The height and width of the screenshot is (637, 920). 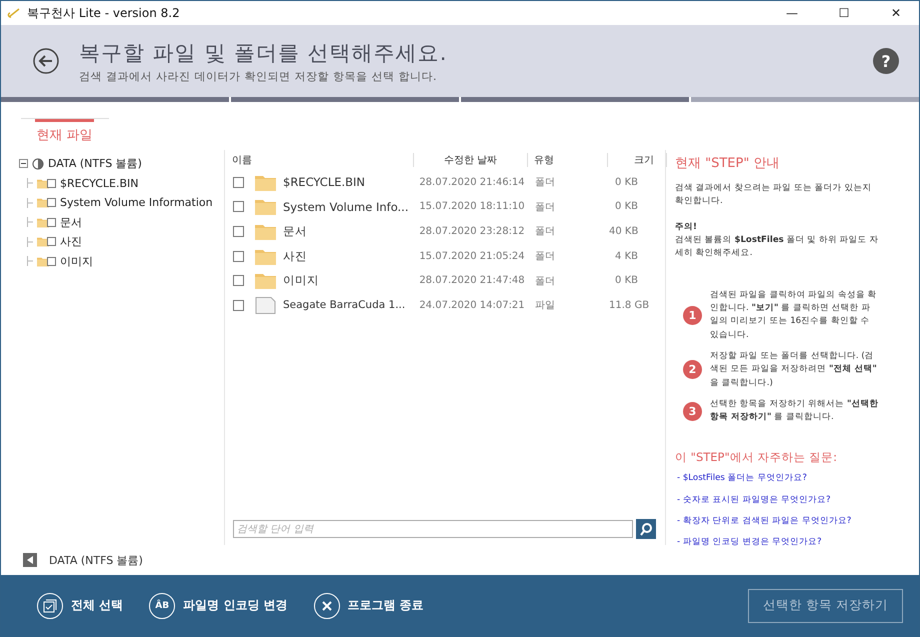 What do you see at coordinates (472, 231) in the screenshot?
I see `table-cell-text: 28.07.2020 23:28:12` at bounding box center [472, 231].